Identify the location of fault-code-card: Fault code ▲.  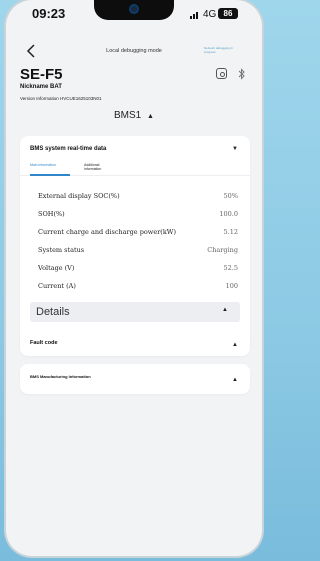
(135, 343).